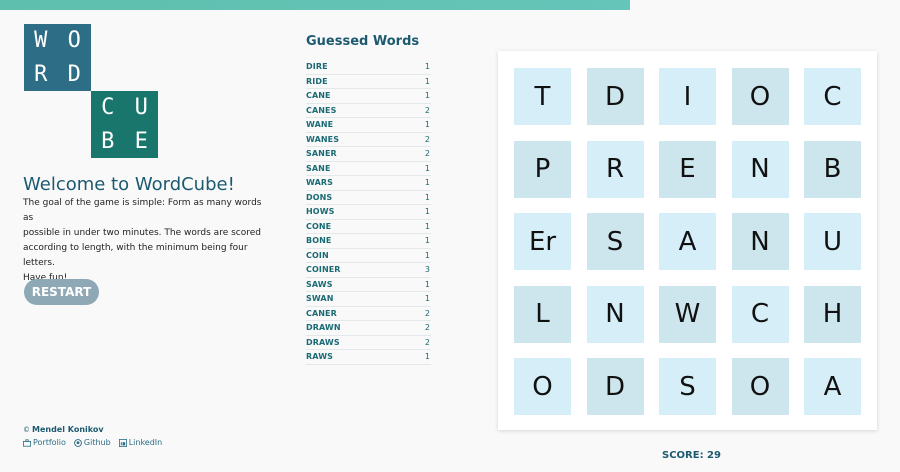 The height and width of the screenshot is (472, 900). Describe the element at coordinates (317, 67) in the screenshot. I see `guessed-word: DIRE` at that location.